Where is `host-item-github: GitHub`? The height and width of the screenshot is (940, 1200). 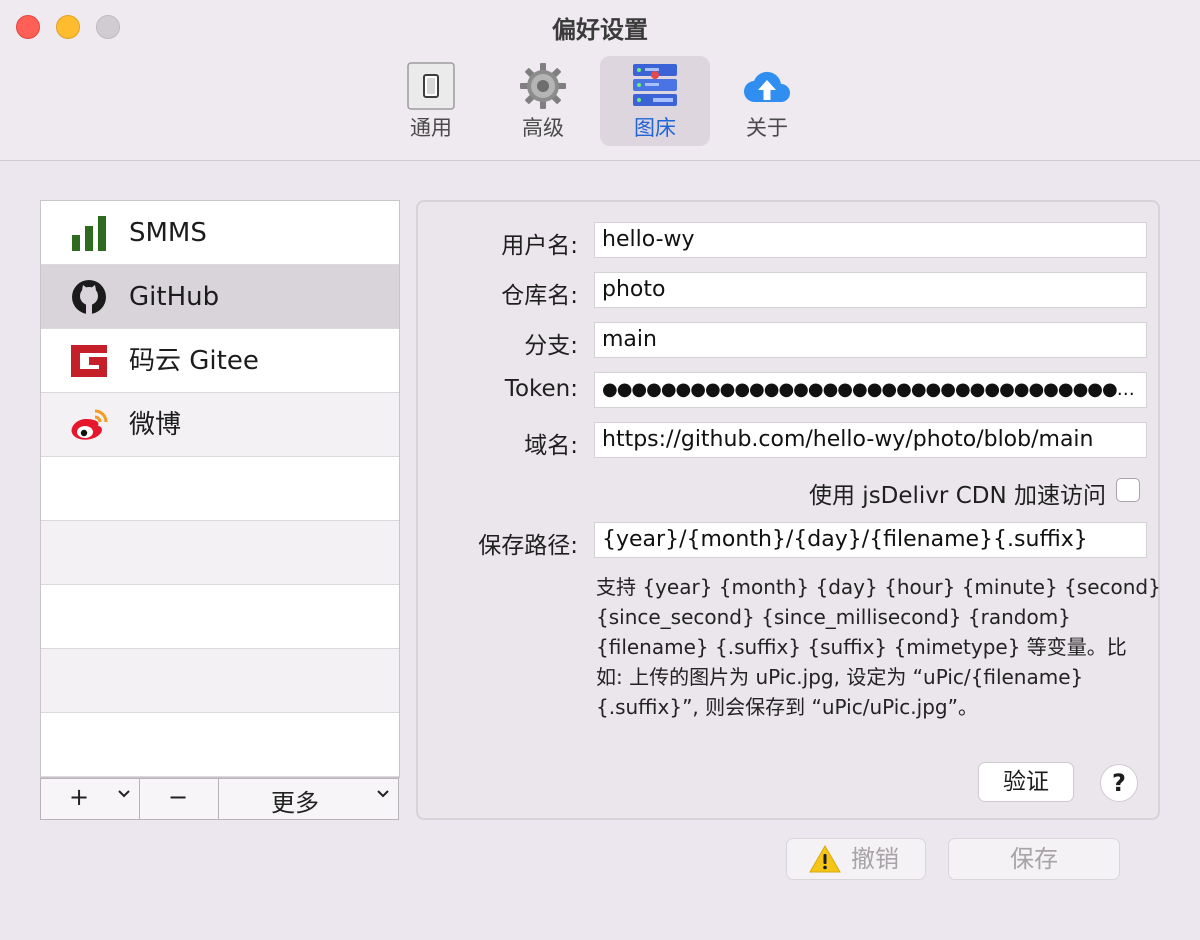
host-item-github: GitHub is located at coordinates (220, 297).